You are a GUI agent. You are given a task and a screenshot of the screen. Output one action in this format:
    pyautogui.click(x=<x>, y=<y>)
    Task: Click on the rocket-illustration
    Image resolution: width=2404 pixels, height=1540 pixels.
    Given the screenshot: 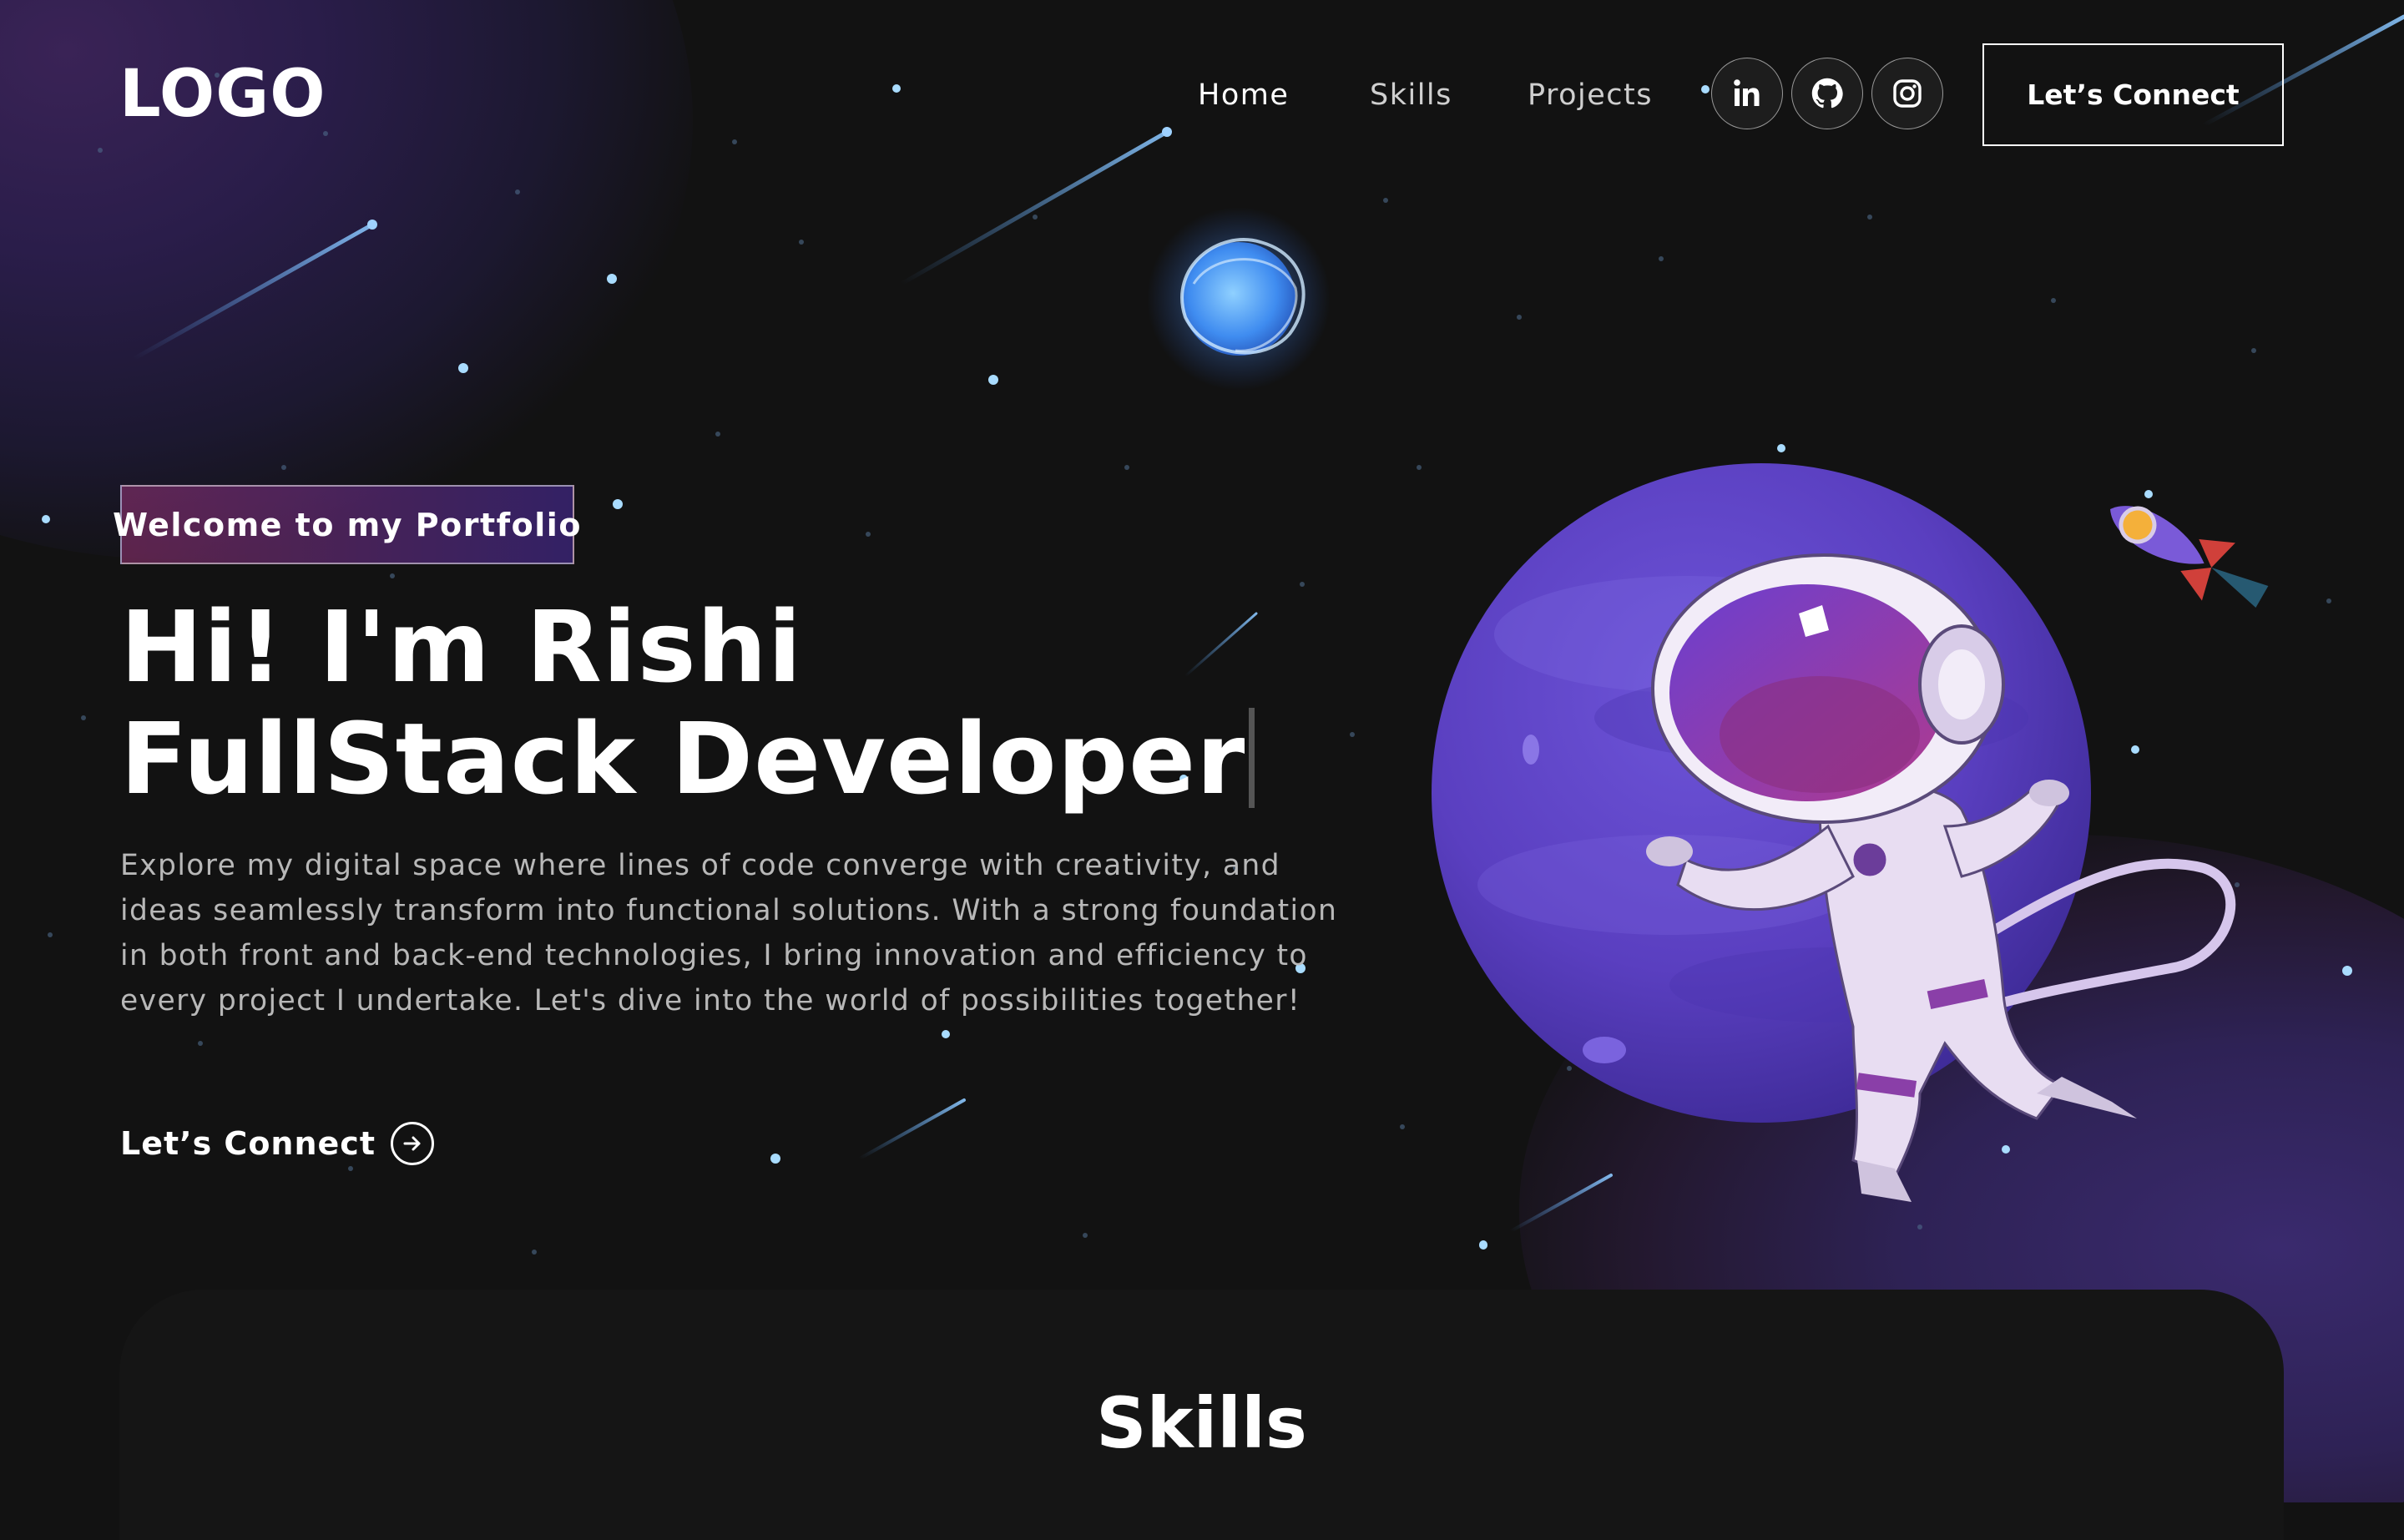 What is the action you would take?
    pyautogui.click(x=2189, y=557)
    